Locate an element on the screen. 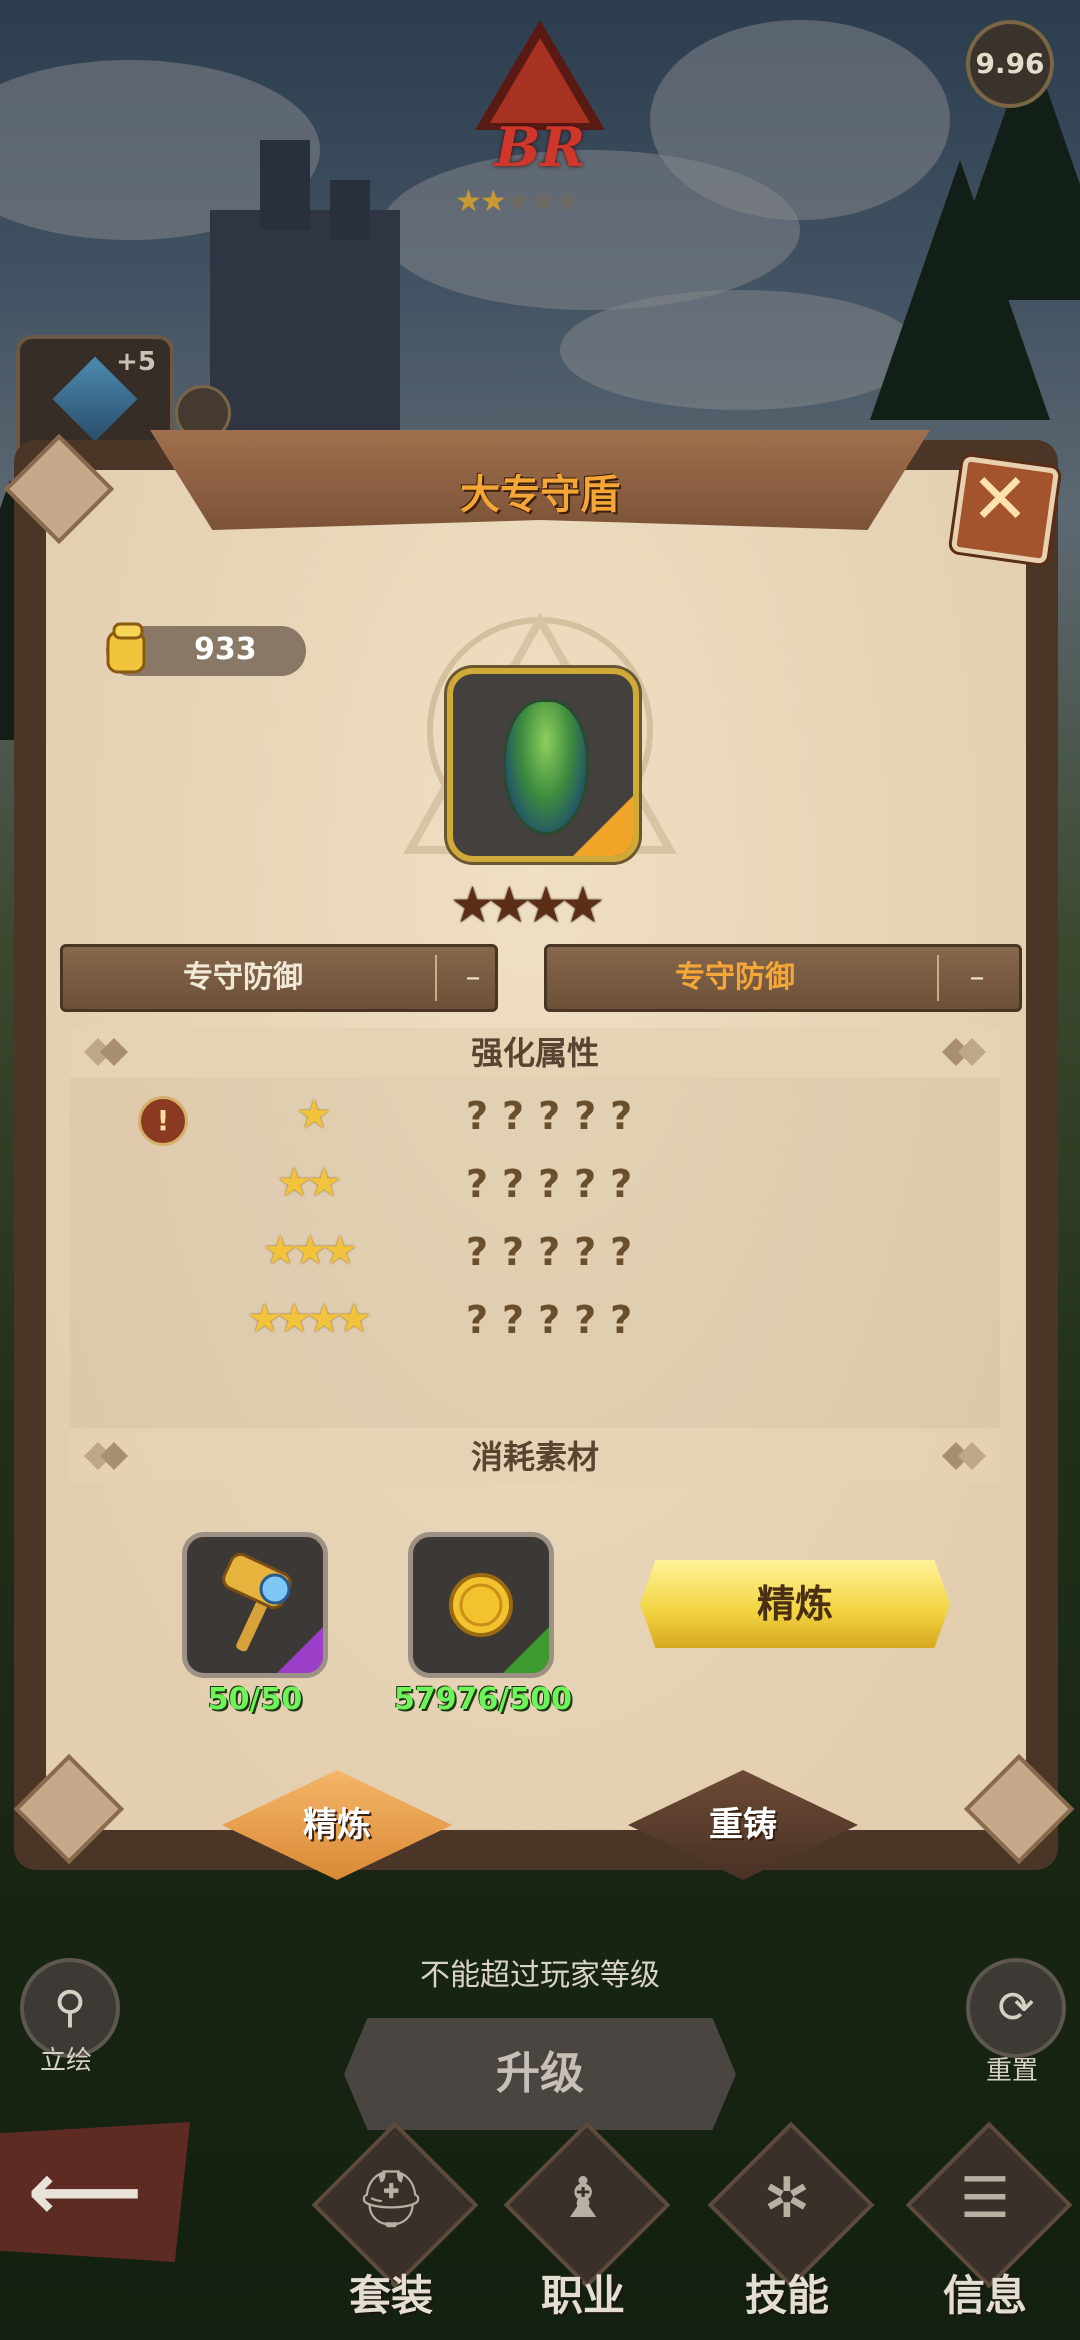 Image resolution: width=1080 pixels, height=2340 pixels. refine-button: 精炼 is located at coordinates (795, 1604).